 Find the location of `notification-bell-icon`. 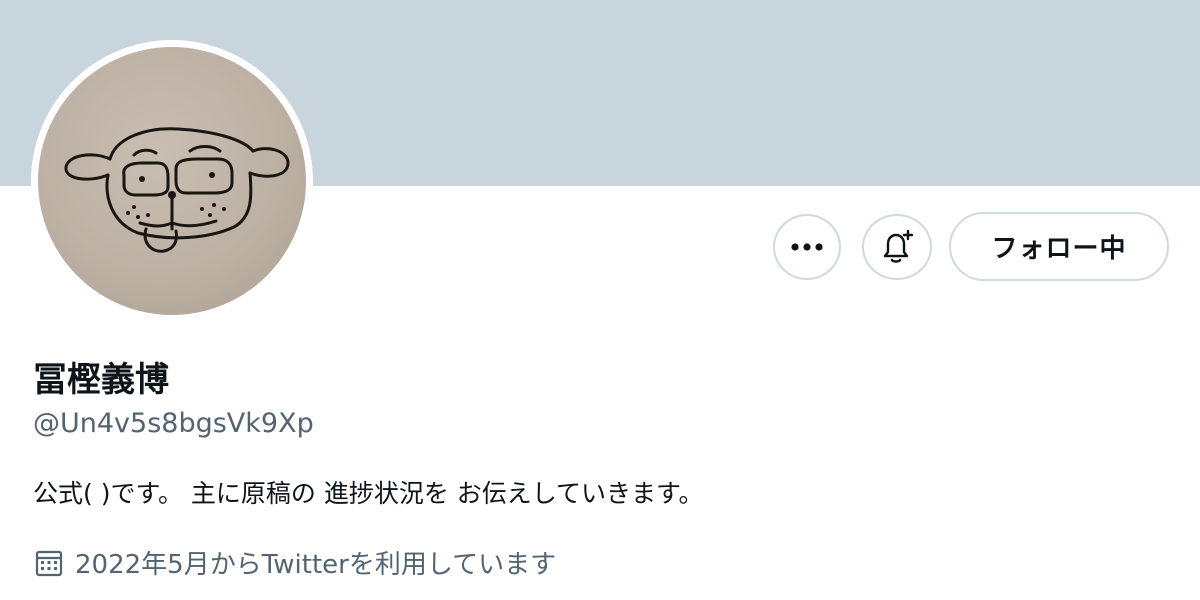

notification-bell-icon is located at coordinates (898, 246).